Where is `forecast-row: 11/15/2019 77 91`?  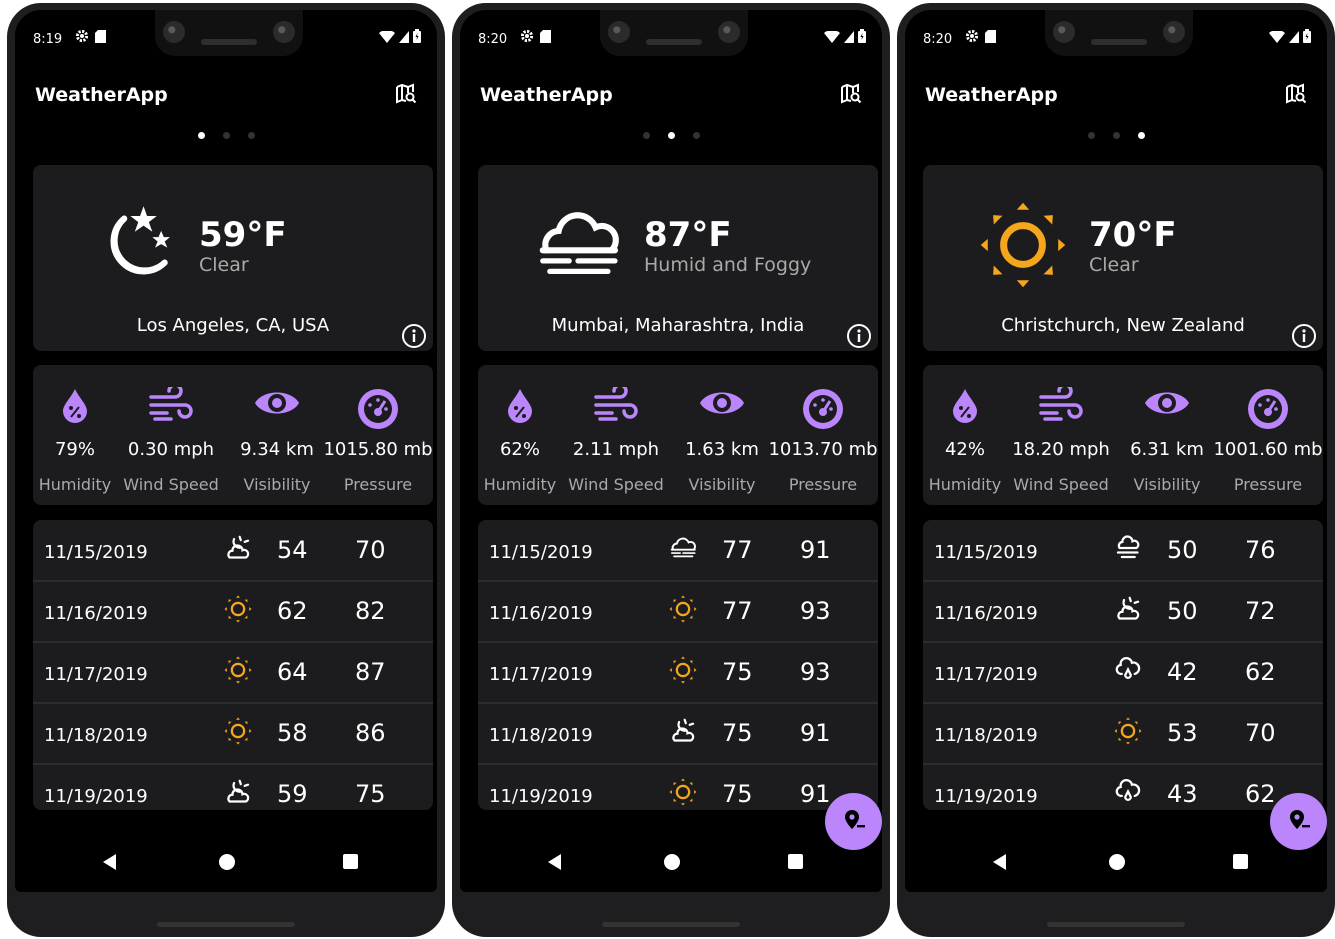
forecast-row: 11/15/2019 77 91 is located at coordinates (678, 551).